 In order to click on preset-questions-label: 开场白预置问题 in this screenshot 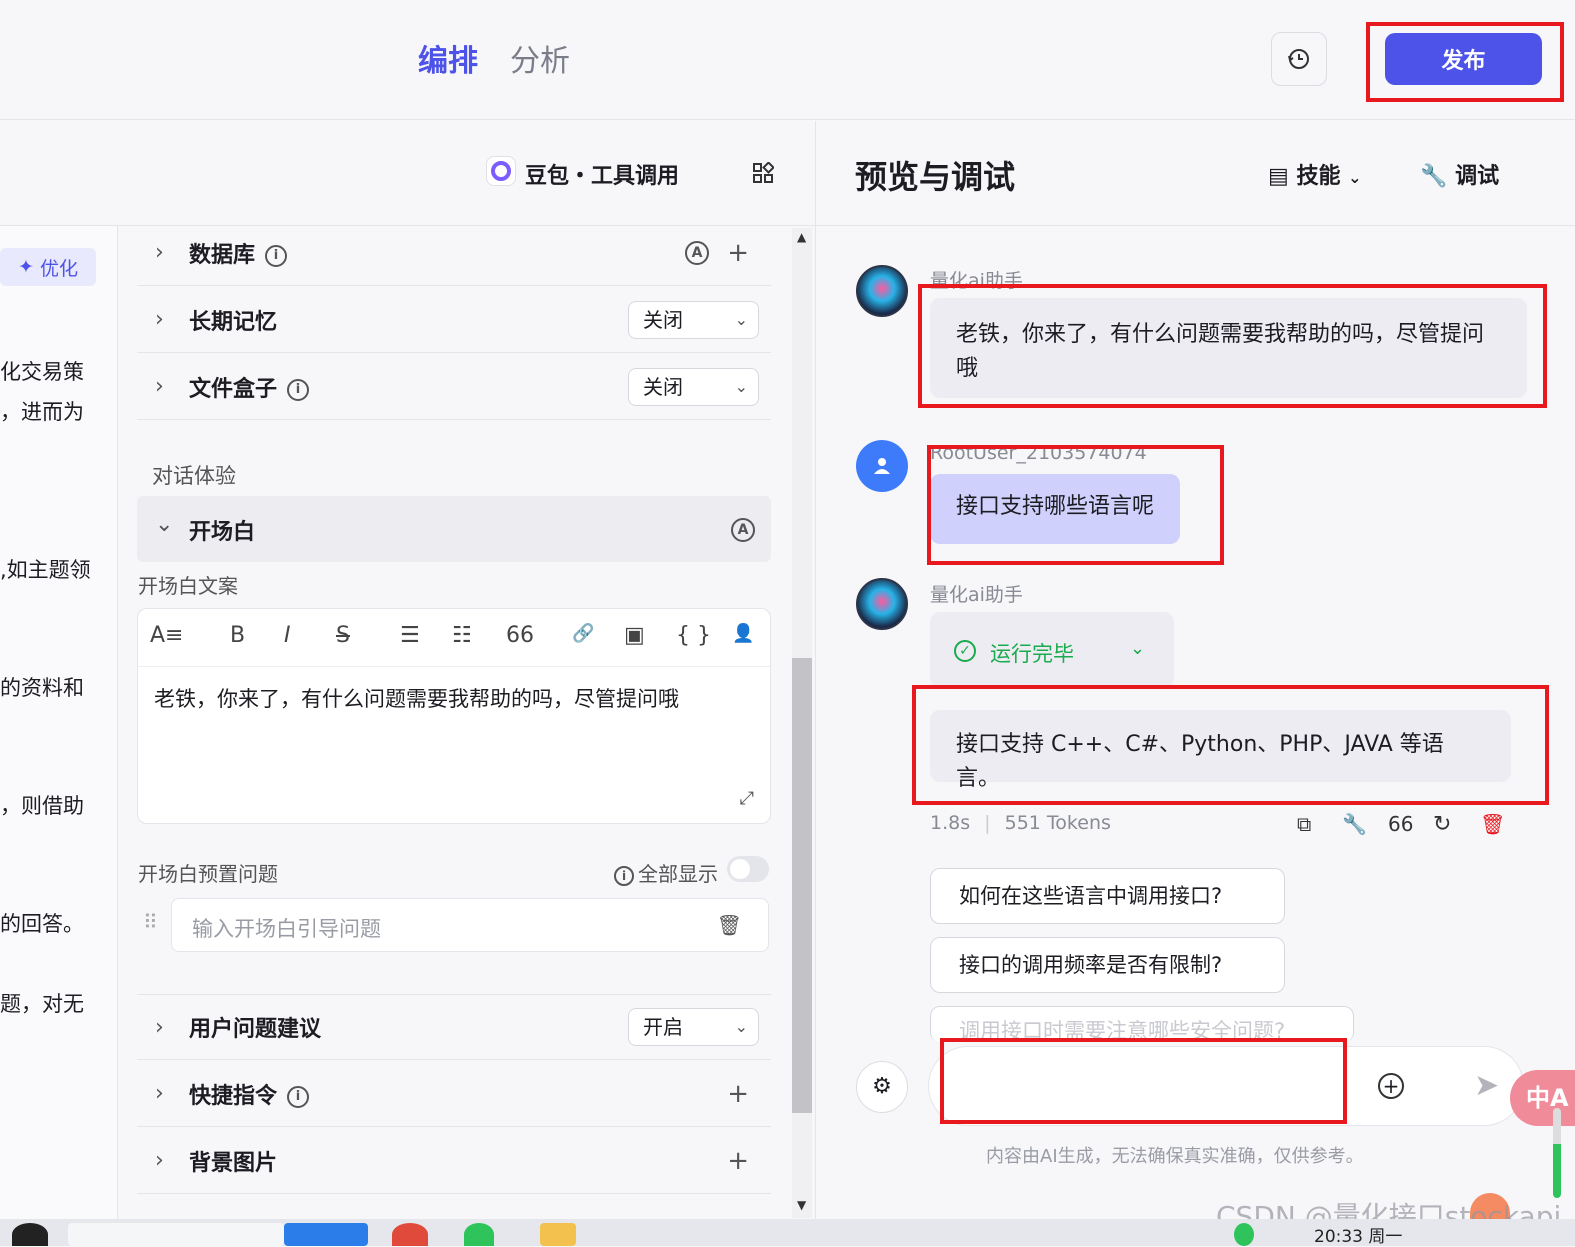, I will do `click(208, 874)`.